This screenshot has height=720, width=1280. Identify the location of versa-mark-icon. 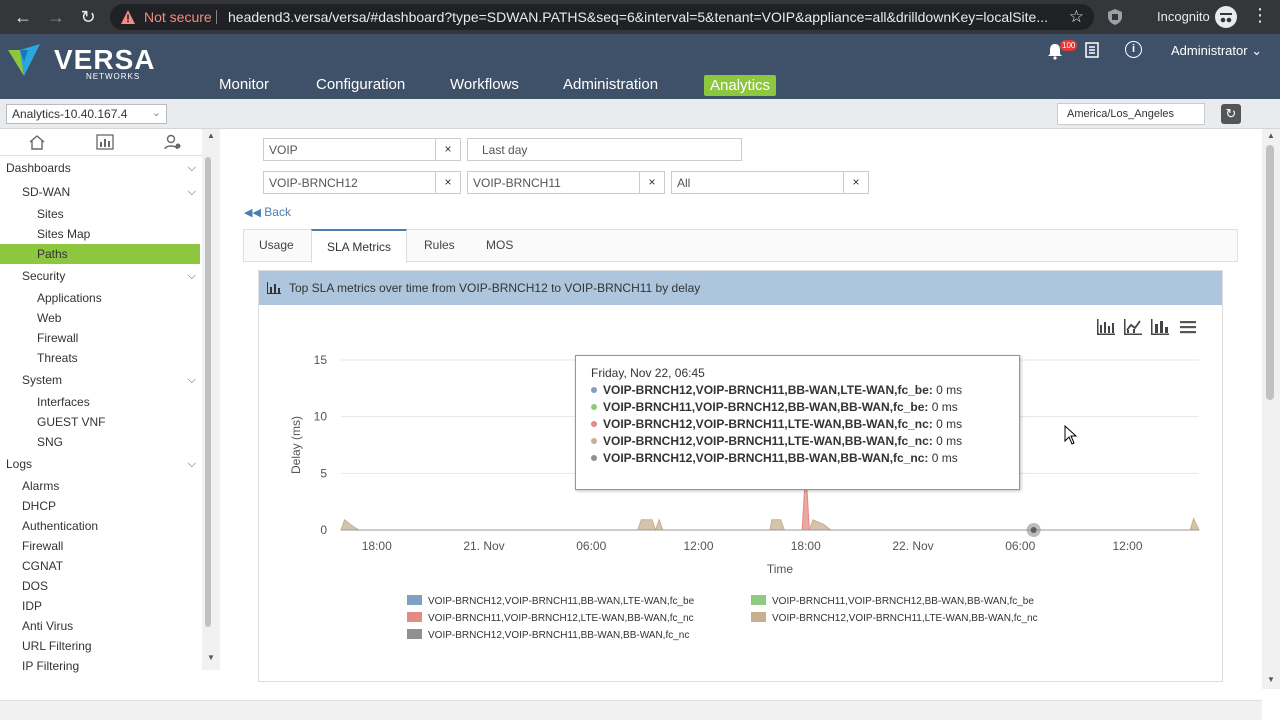
(24, 60).